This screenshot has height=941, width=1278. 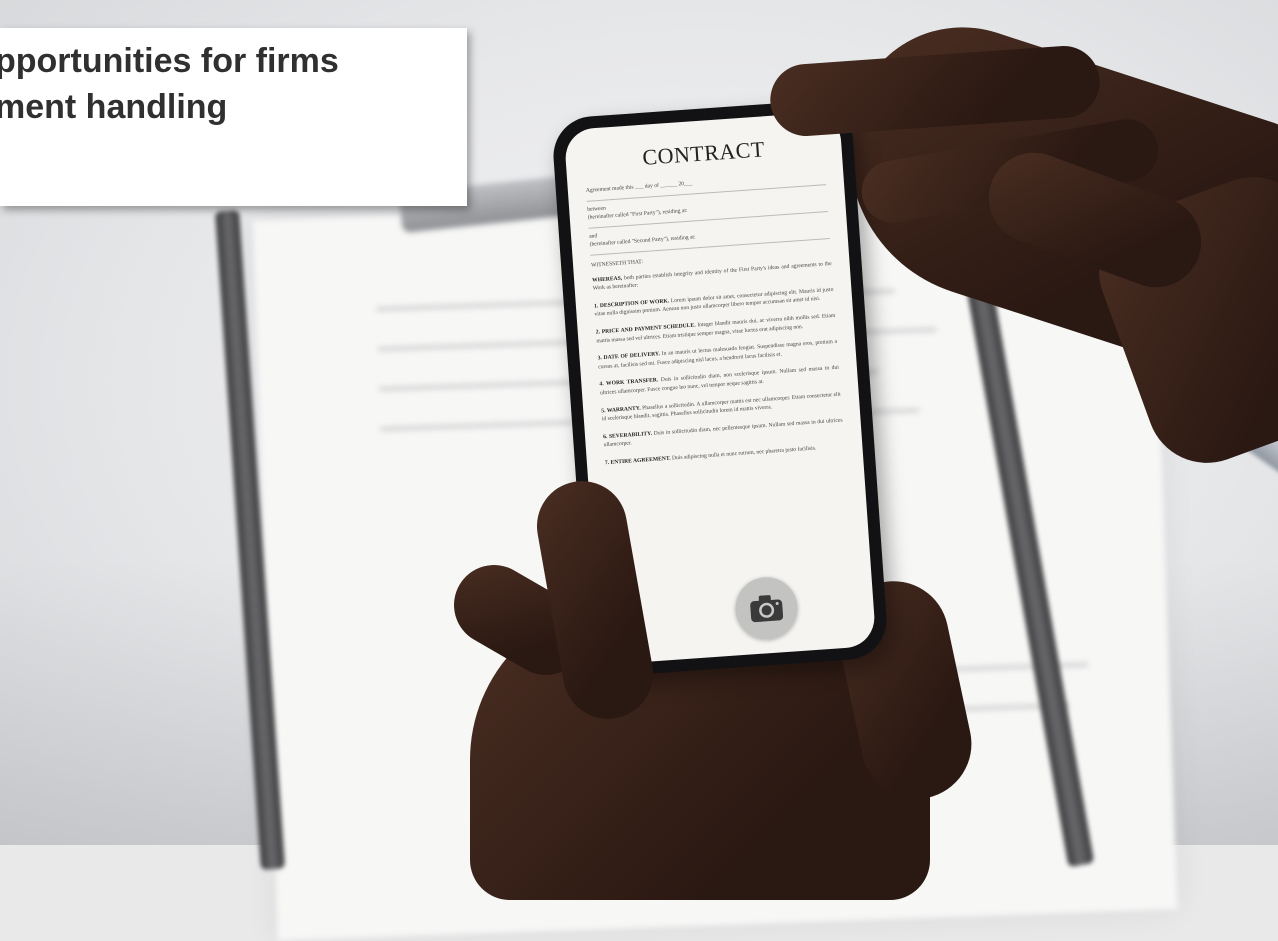 I want to click on headline-text: pportunities for firms ment handling, so click(x=232, y=84).